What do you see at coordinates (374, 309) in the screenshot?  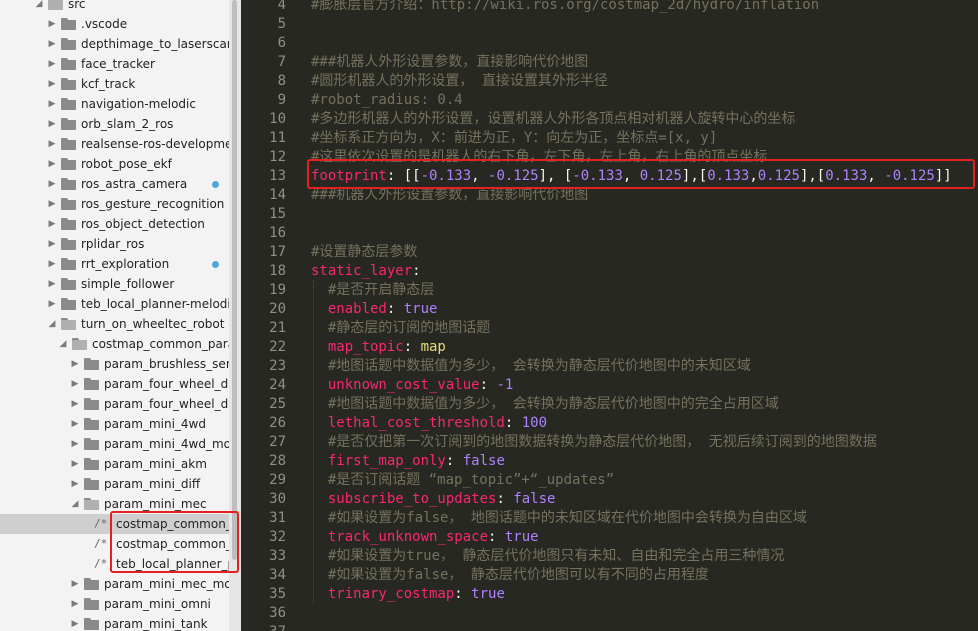 I see `code-line: enabled: true` at bounding box center [374, 309].